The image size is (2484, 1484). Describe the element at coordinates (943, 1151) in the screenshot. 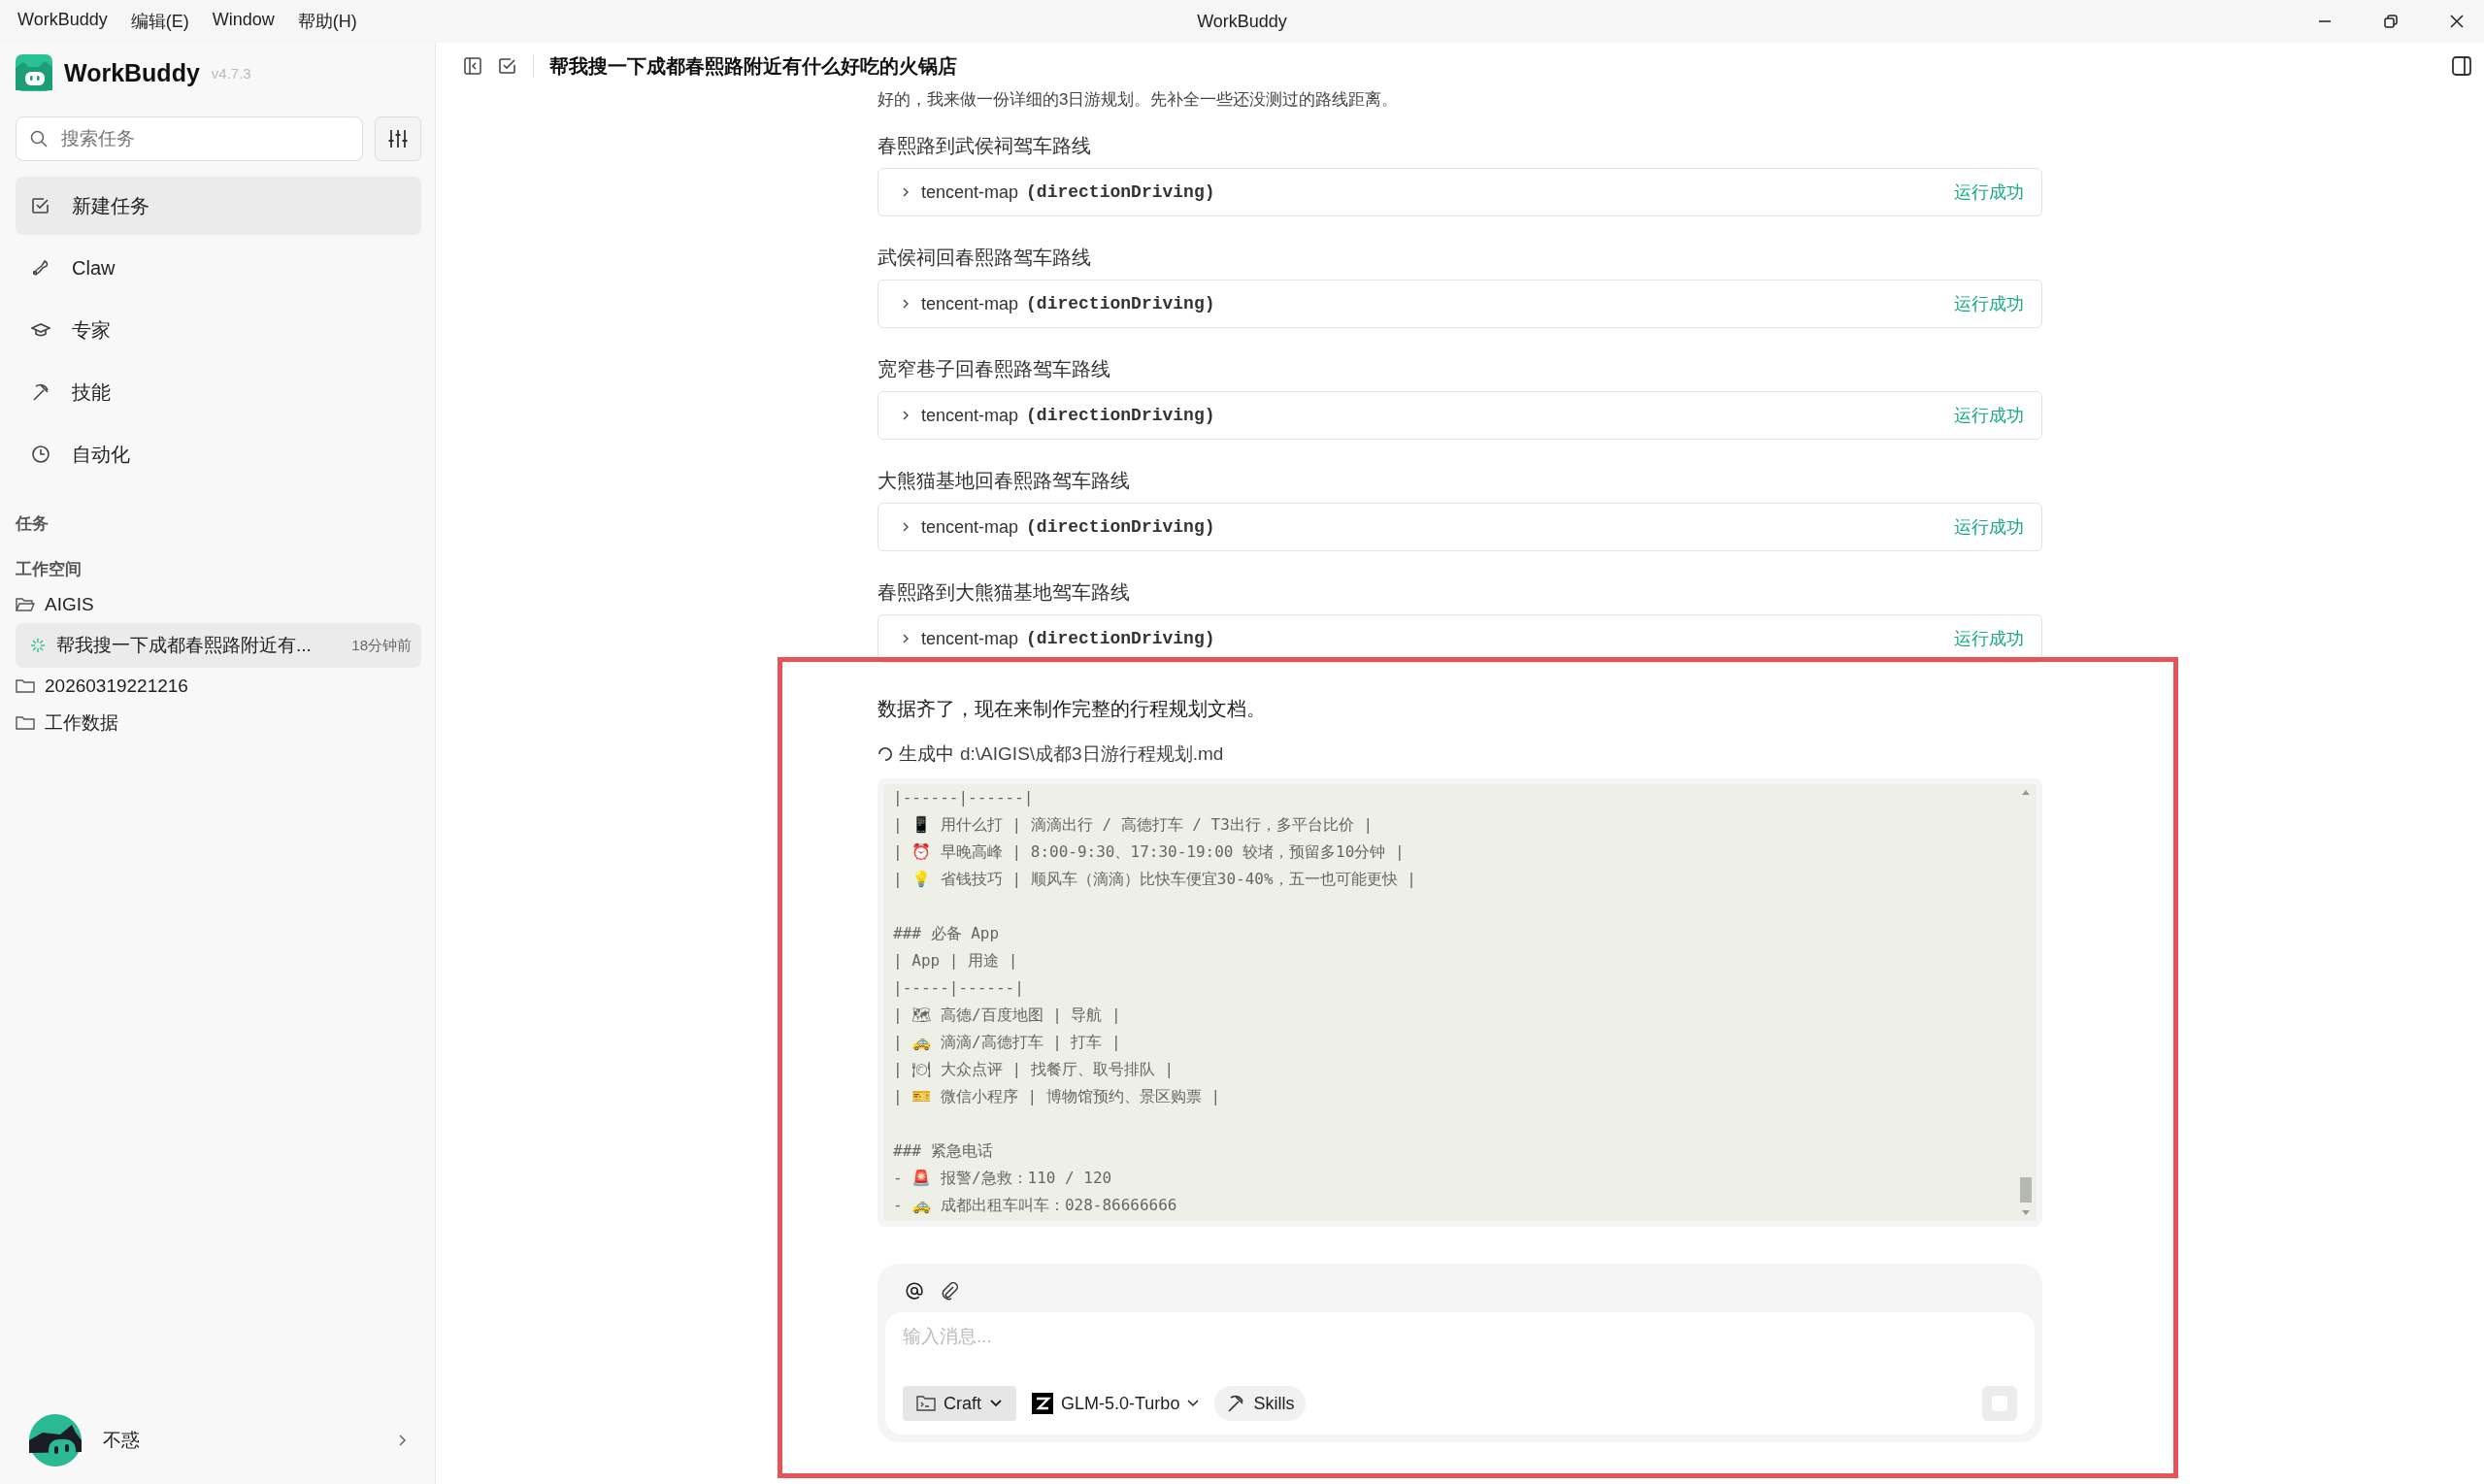

I see `code-line: ### 紧急电话` at that location.